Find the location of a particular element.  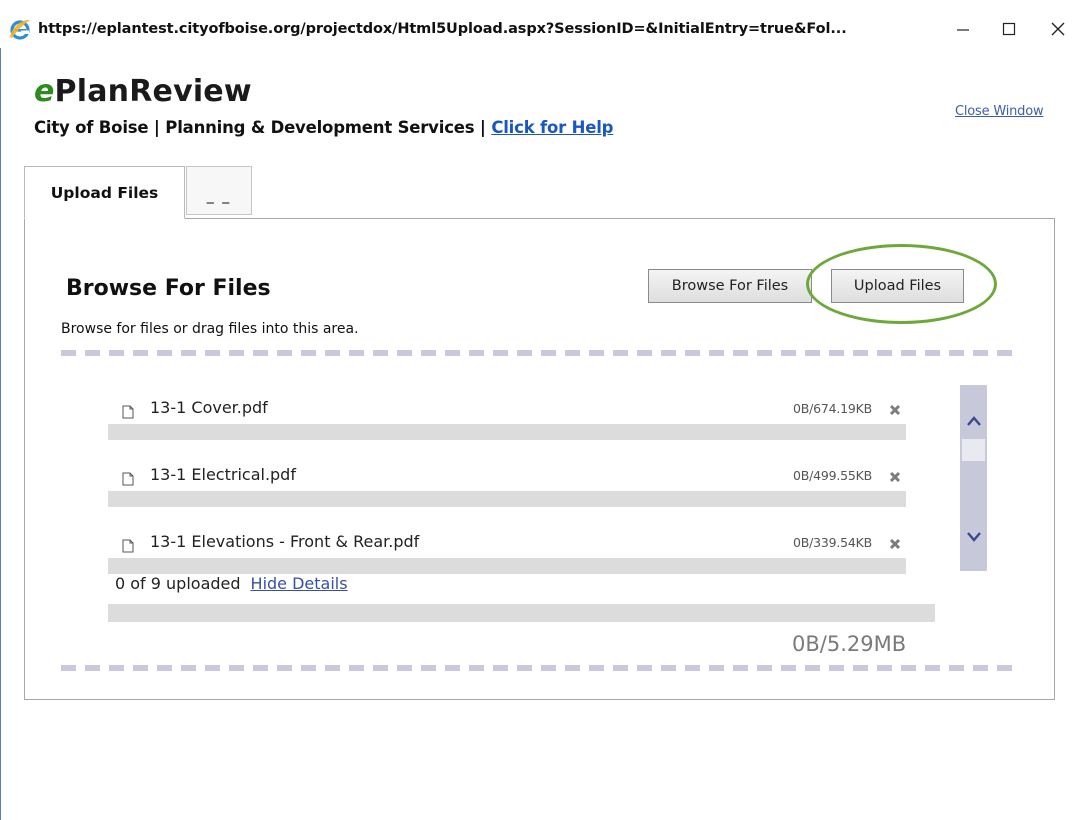

close-icon is located at coordinates (1058, 29).